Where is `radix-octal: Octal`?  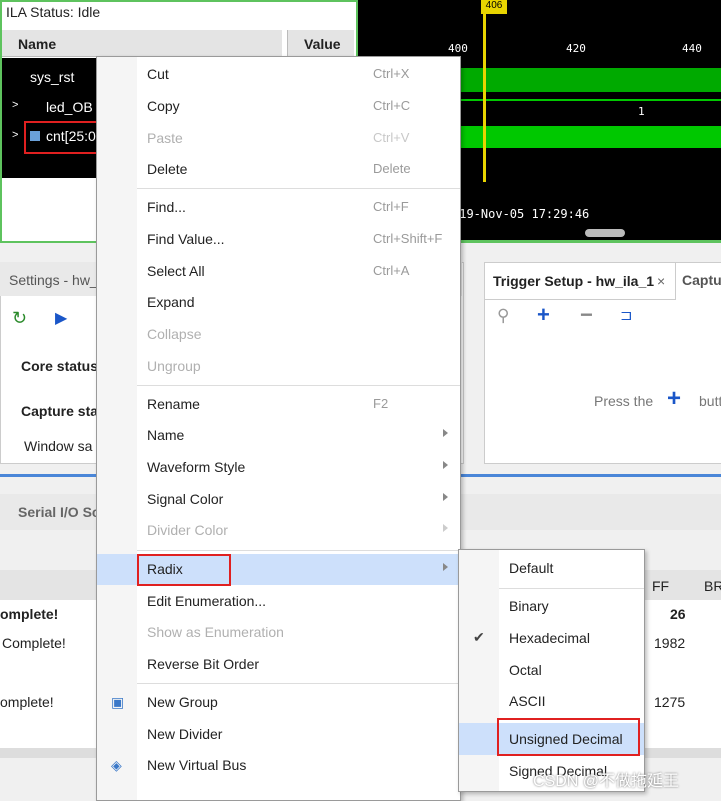 radix-octal: Octal is located at coordinates (551, 670).